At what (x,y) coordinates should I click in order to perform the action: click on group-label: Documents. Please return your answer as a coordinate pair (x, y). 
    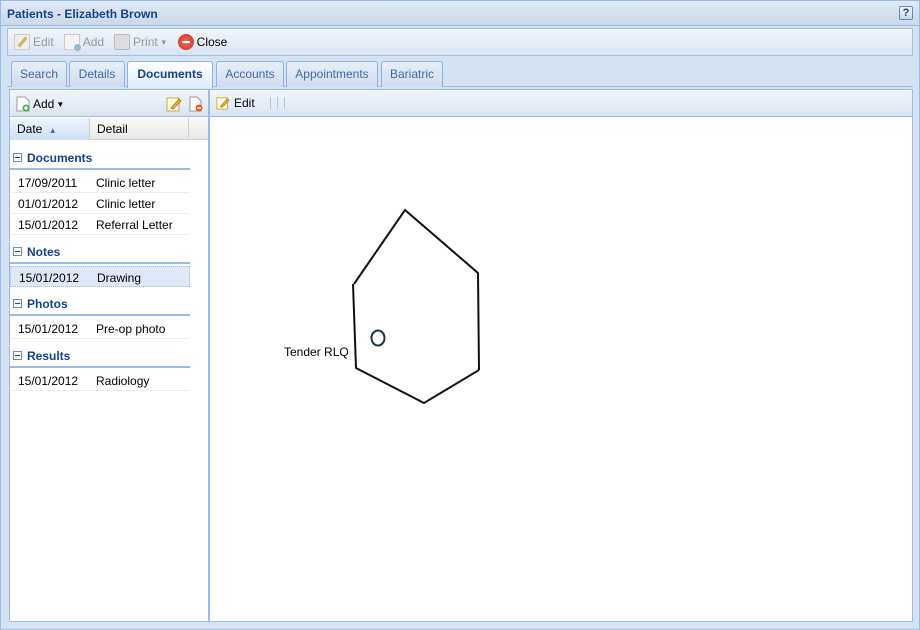
    Looking at the image, I should click on (60, 158).